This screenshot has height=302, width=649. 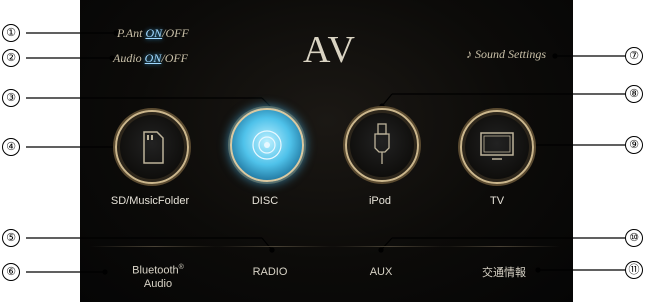 What do you see at coordinates (506, 54) in the screenshot?
I see `sound-settings-button: ♪ Sound Settings` at bounding box center [506, 54].